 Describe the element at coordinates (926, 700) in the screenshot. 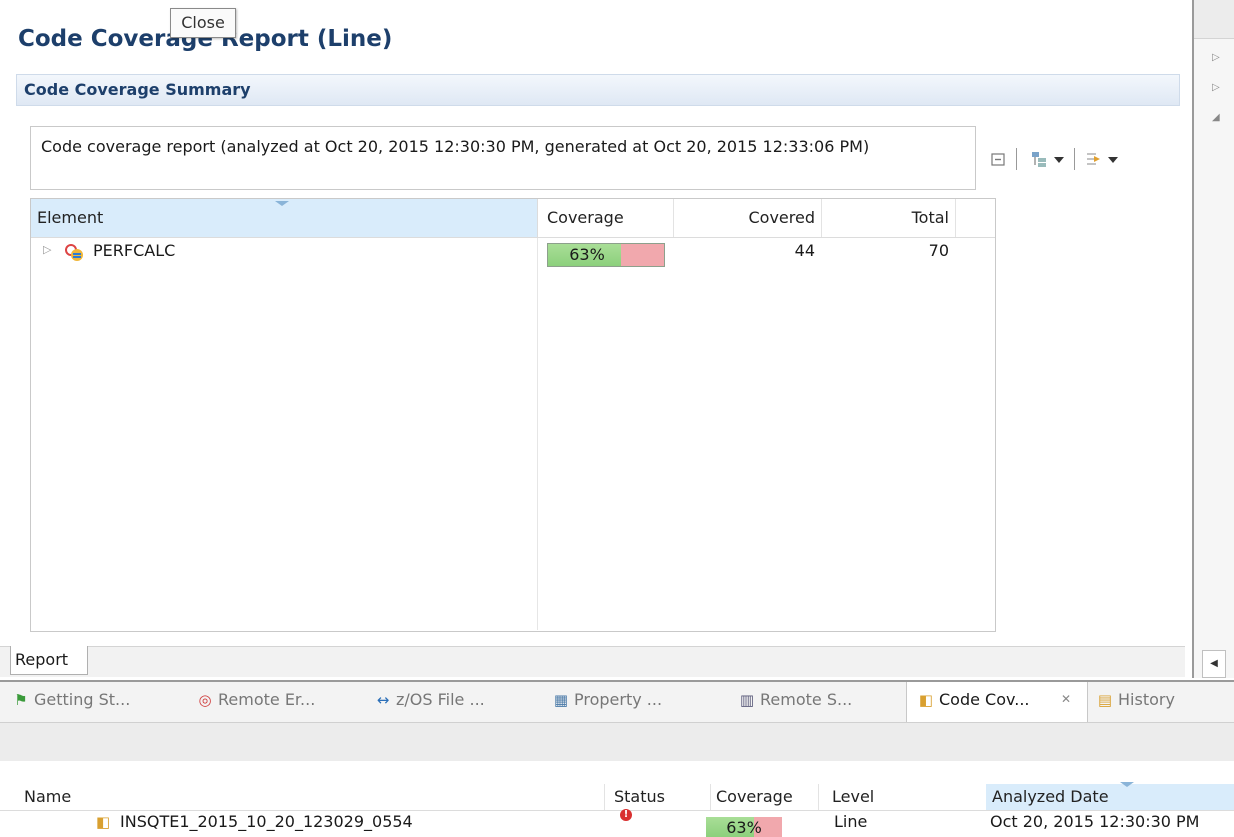

I see `code-coverage-icon: ◧` at that location.